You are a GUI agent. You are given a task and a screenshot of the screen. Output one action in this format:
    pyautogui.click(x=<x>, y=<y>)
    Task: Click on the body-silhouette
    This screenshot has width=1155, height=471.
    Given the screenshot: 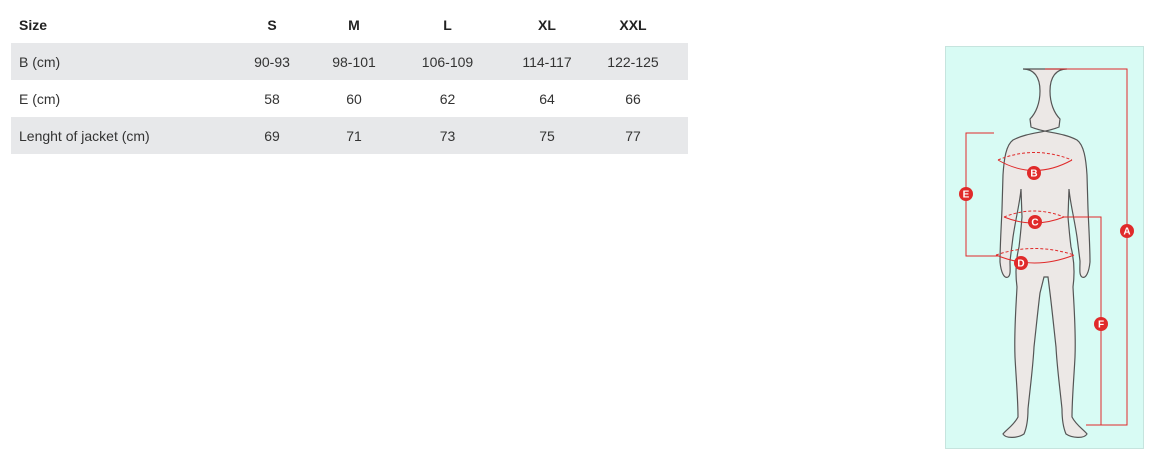 What is the action you would take?
    pyautogui.click(x=1045, y=253)
    